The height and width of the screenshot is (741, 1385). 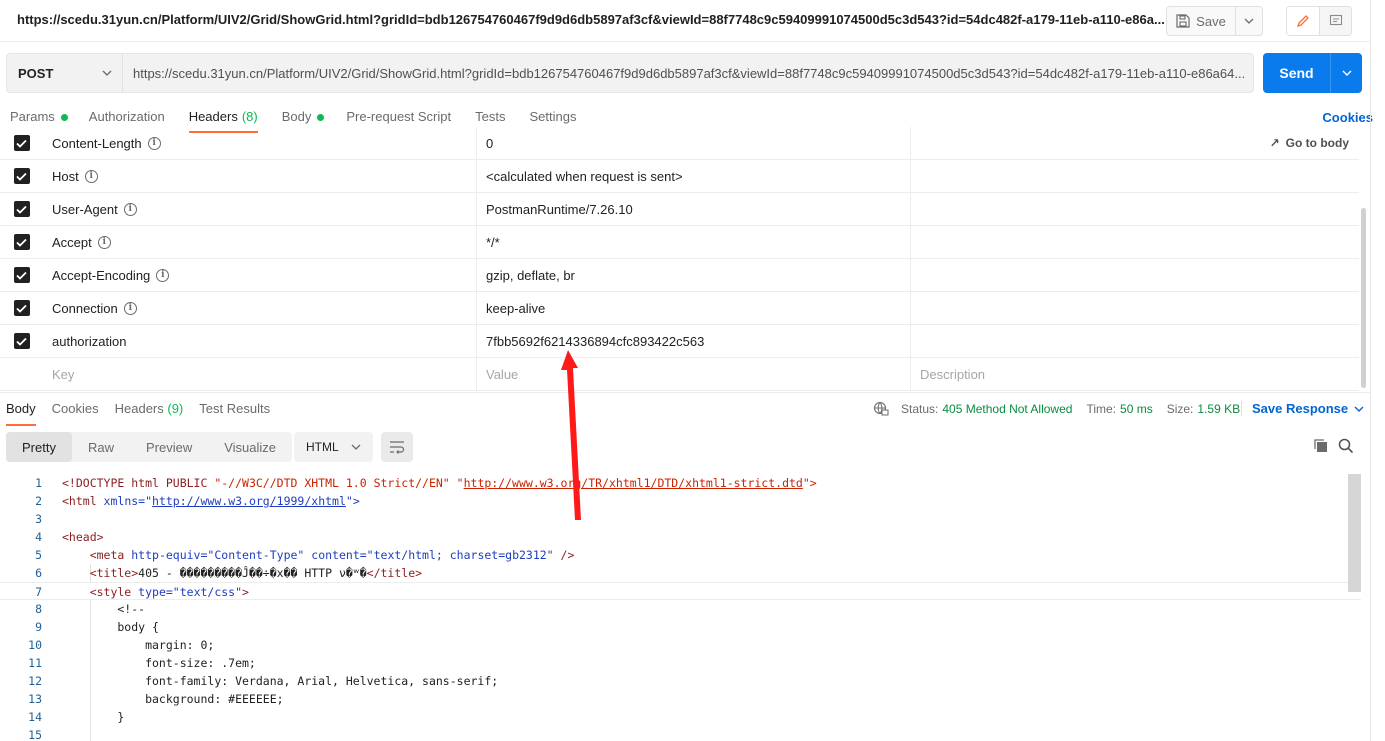 I want to click on header-key-cell: Accept i, so click(x=260, y=242).